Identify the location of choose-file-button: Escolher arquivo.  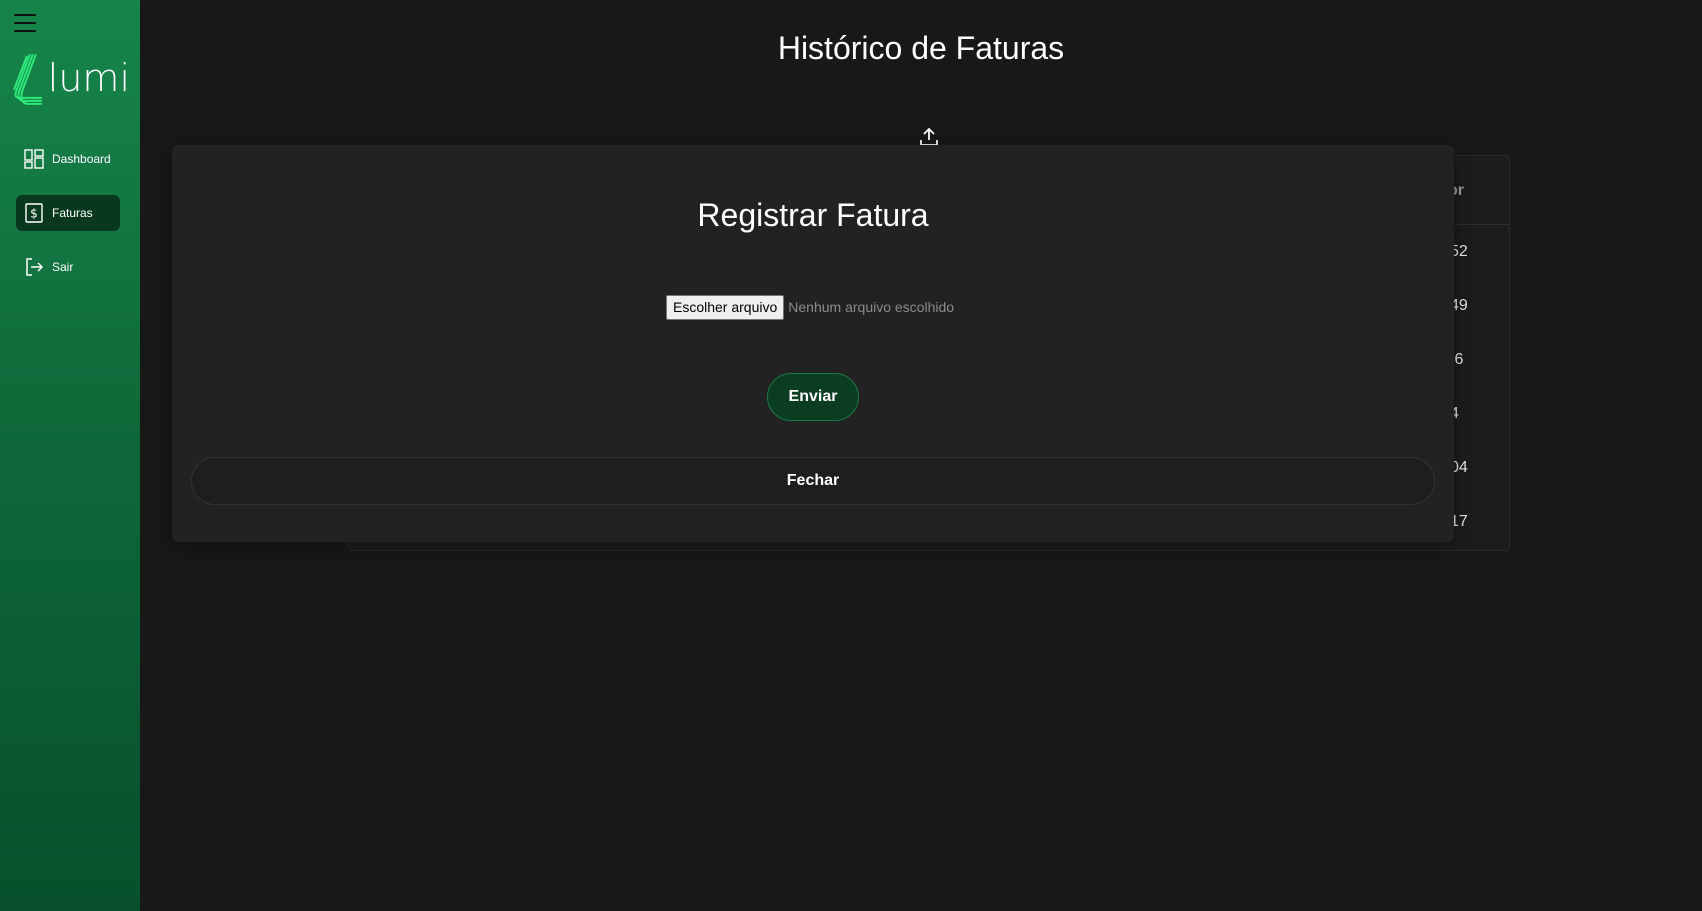
(725, 307).